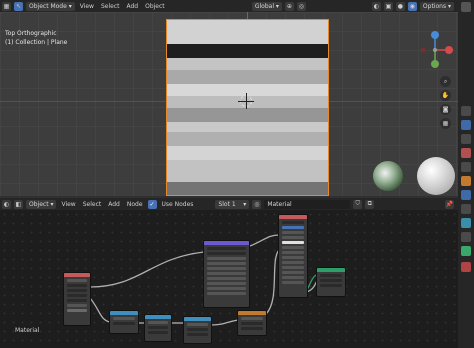 The image size is (474, 348). I want to click on orientation-label: Global, so click(264, 6).